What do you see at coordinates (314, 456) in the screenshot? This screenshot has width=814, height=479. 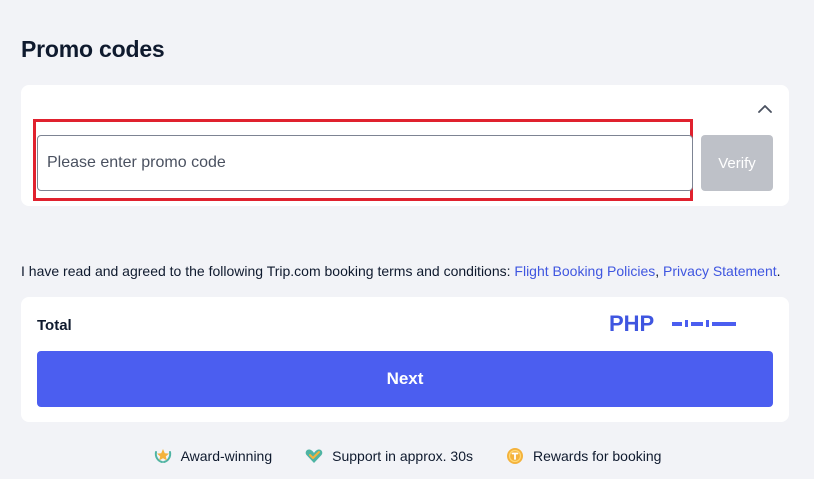 I see `support-heart-icon` at bounding box center [314, 456].